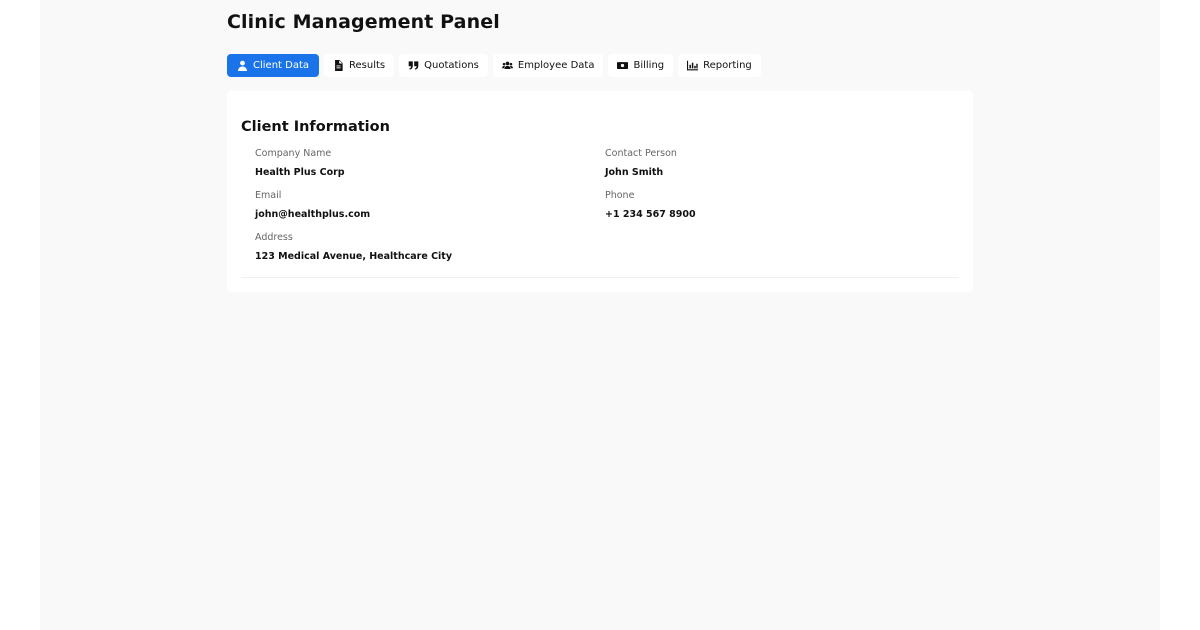 This screenshot has width=1200, height=630. Describe the element at coordinates (338, 65) in the screenshot. I see `file-icon` at that location.